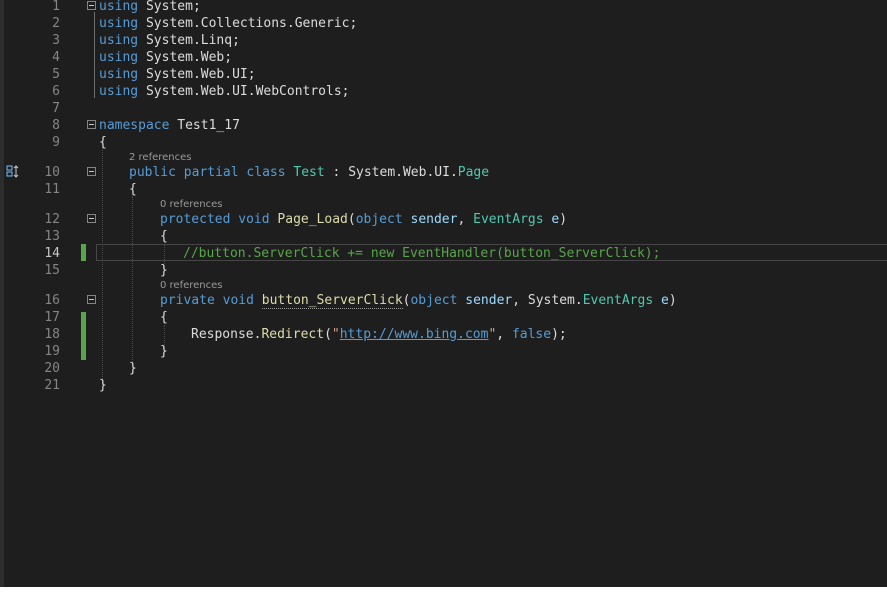 The height and width of the screenshot is (609, 887). What do you see at coordinates (56, 7) in the screenshot?
I see `line-number: 1` at bounding box center [56, 7].